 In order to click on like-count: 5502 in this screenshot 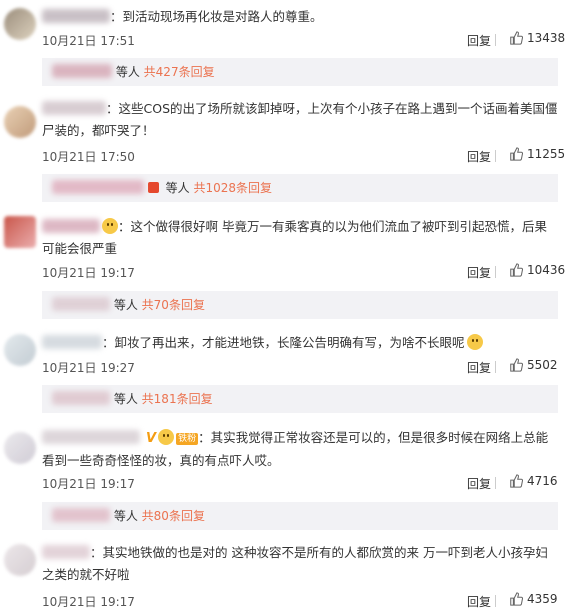, I will do `click(542, 365)`.